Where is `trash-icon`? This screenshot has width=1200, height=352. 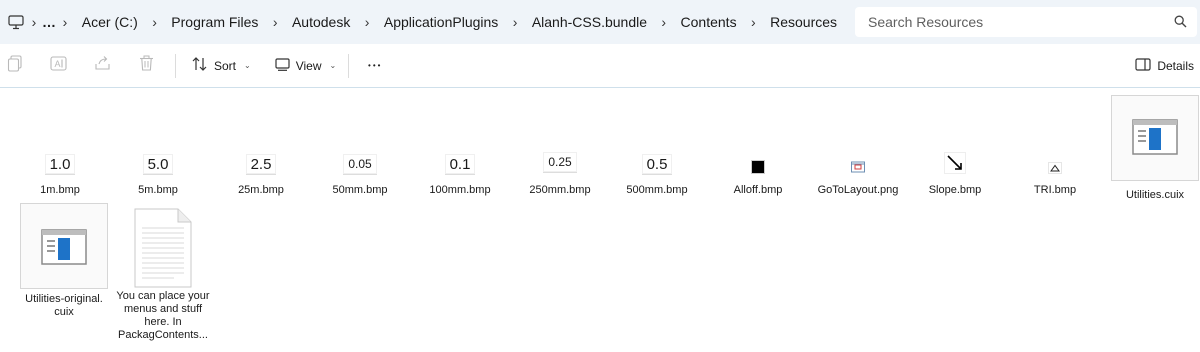 trash-icon is located at coordinates (146, 65).